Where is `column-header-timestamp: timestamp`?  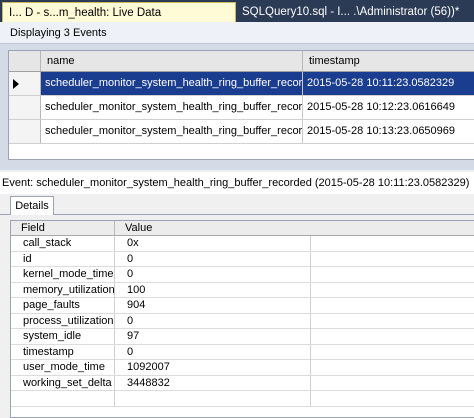
column-header-timestamp: timestamp is located at coordinates (388, 61).